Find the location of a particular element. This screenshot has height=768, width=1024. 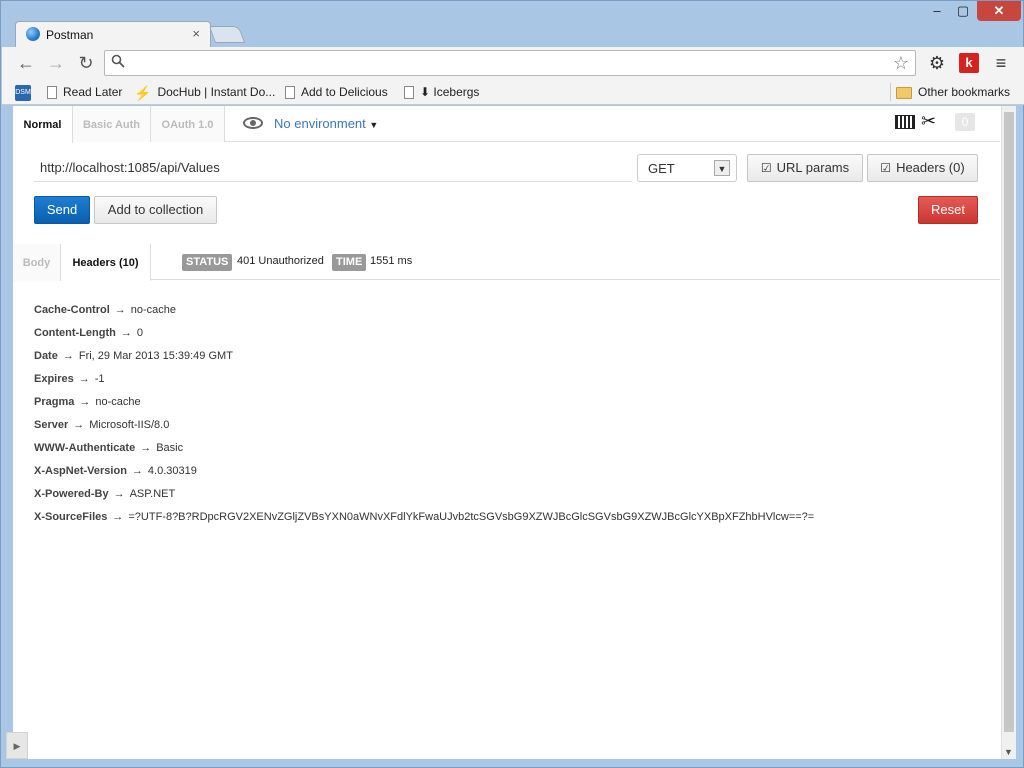

header-value: -1 is located at coordinates (99, 379).